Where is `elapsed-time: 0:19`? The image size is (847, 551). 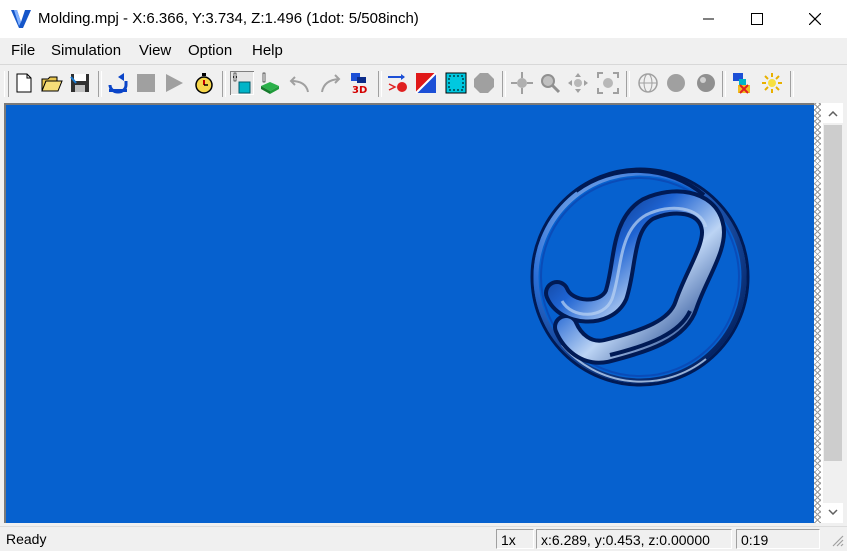 elapsed-time: 0:19 is located at coordinates (778, 539).